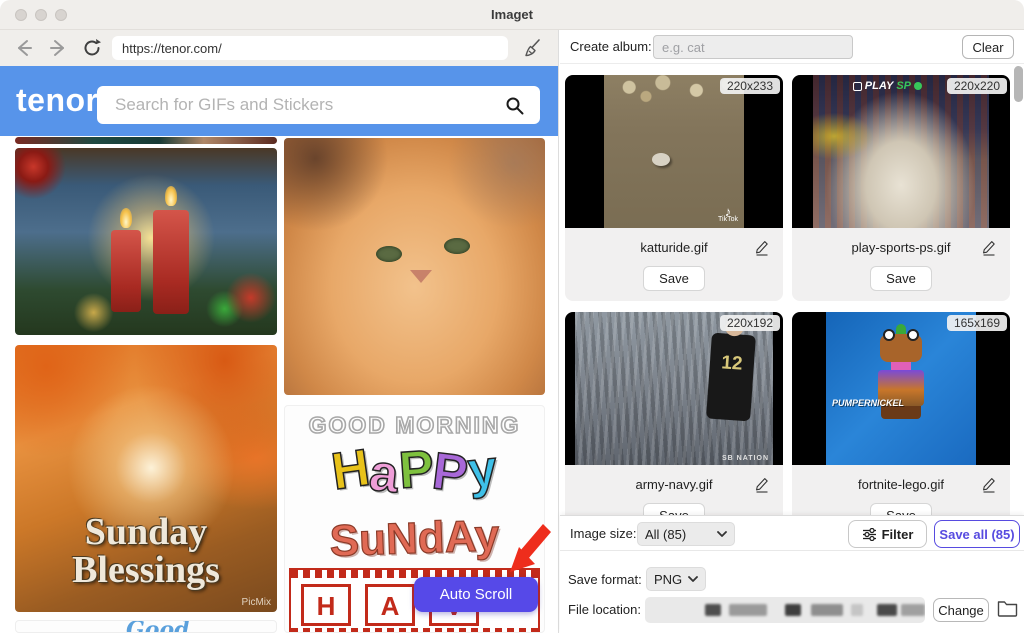  I want to click on change-location-button: Change, so click(961, 610).